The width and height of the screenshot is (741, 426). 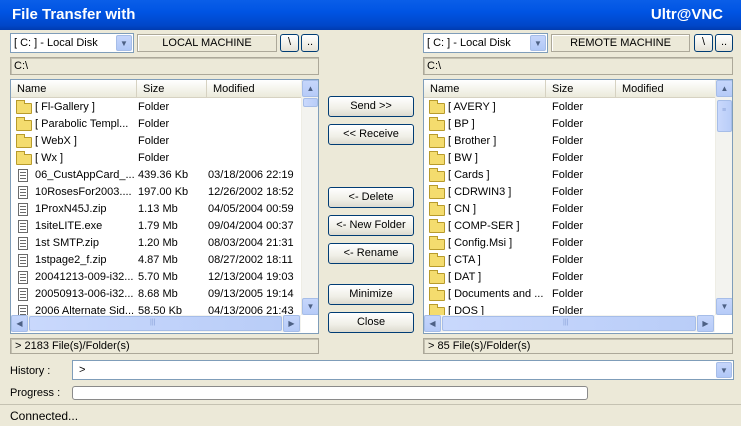 I want to click on remote-file-name: [ Config.Msi ], so click(x=480, y=243).